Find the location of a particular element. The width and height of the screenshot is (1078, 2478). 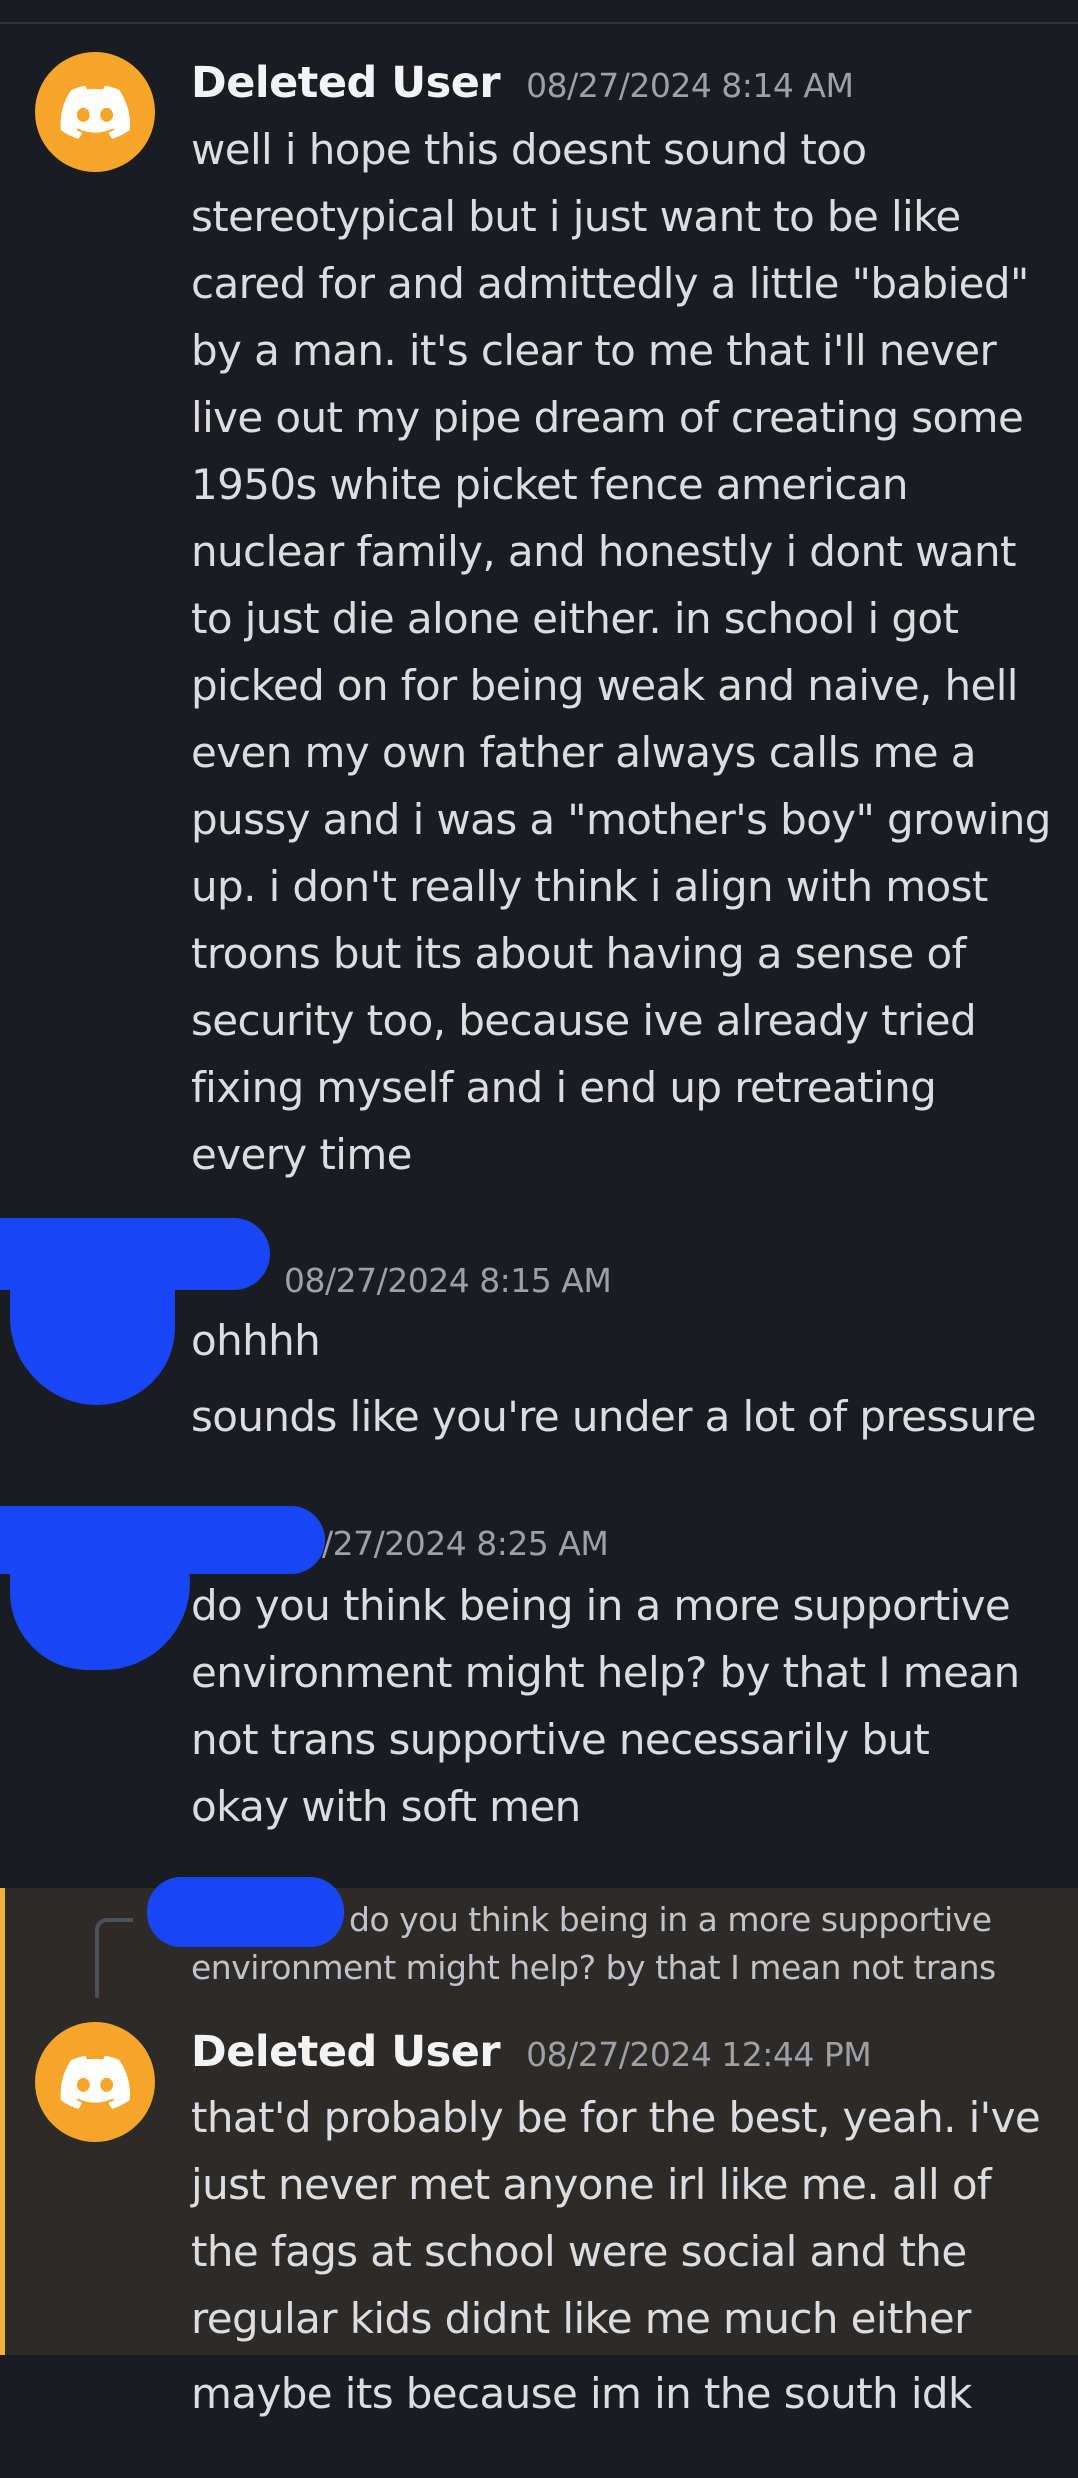

message-line: environment might help? by that I mean is located at coordinates (605, 1672).